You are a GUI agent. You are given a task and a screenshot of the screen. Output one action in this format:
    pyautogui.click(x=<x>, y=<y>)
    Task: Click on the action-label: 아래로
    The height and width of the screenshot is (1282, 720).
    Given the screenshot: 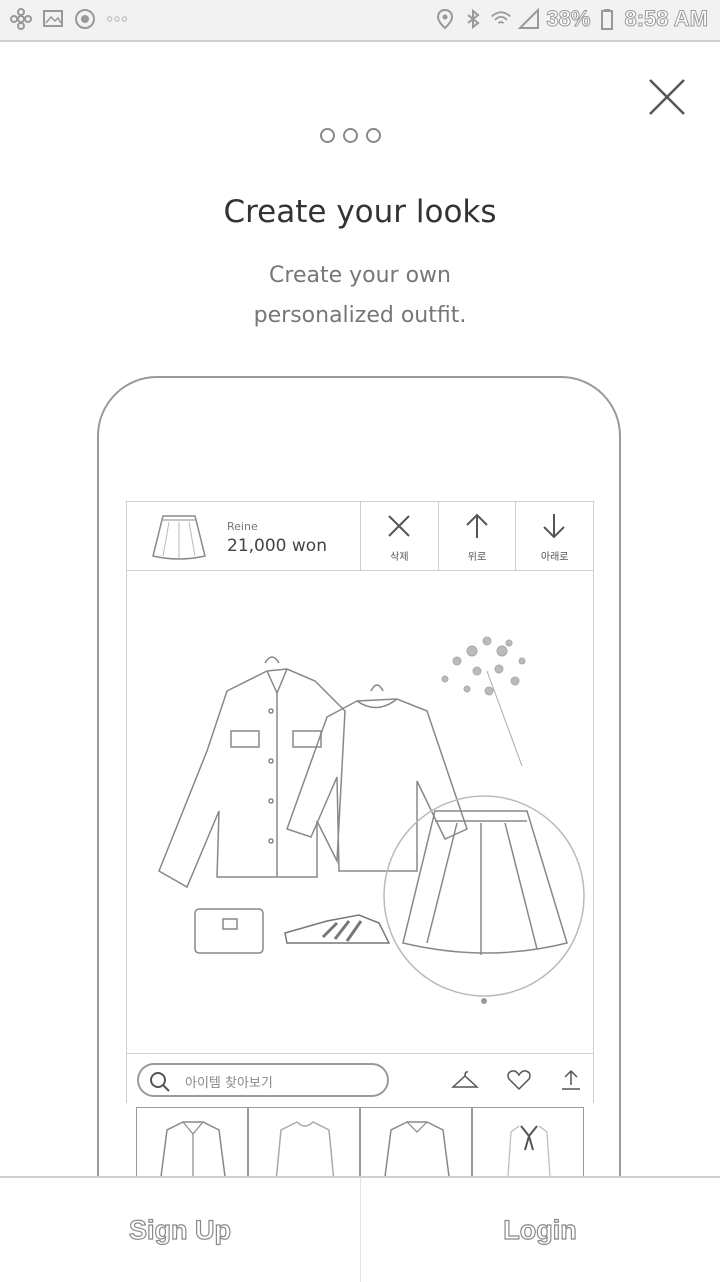 What is the action you would take?
    pyautogui.click(x=554, y=557)
    